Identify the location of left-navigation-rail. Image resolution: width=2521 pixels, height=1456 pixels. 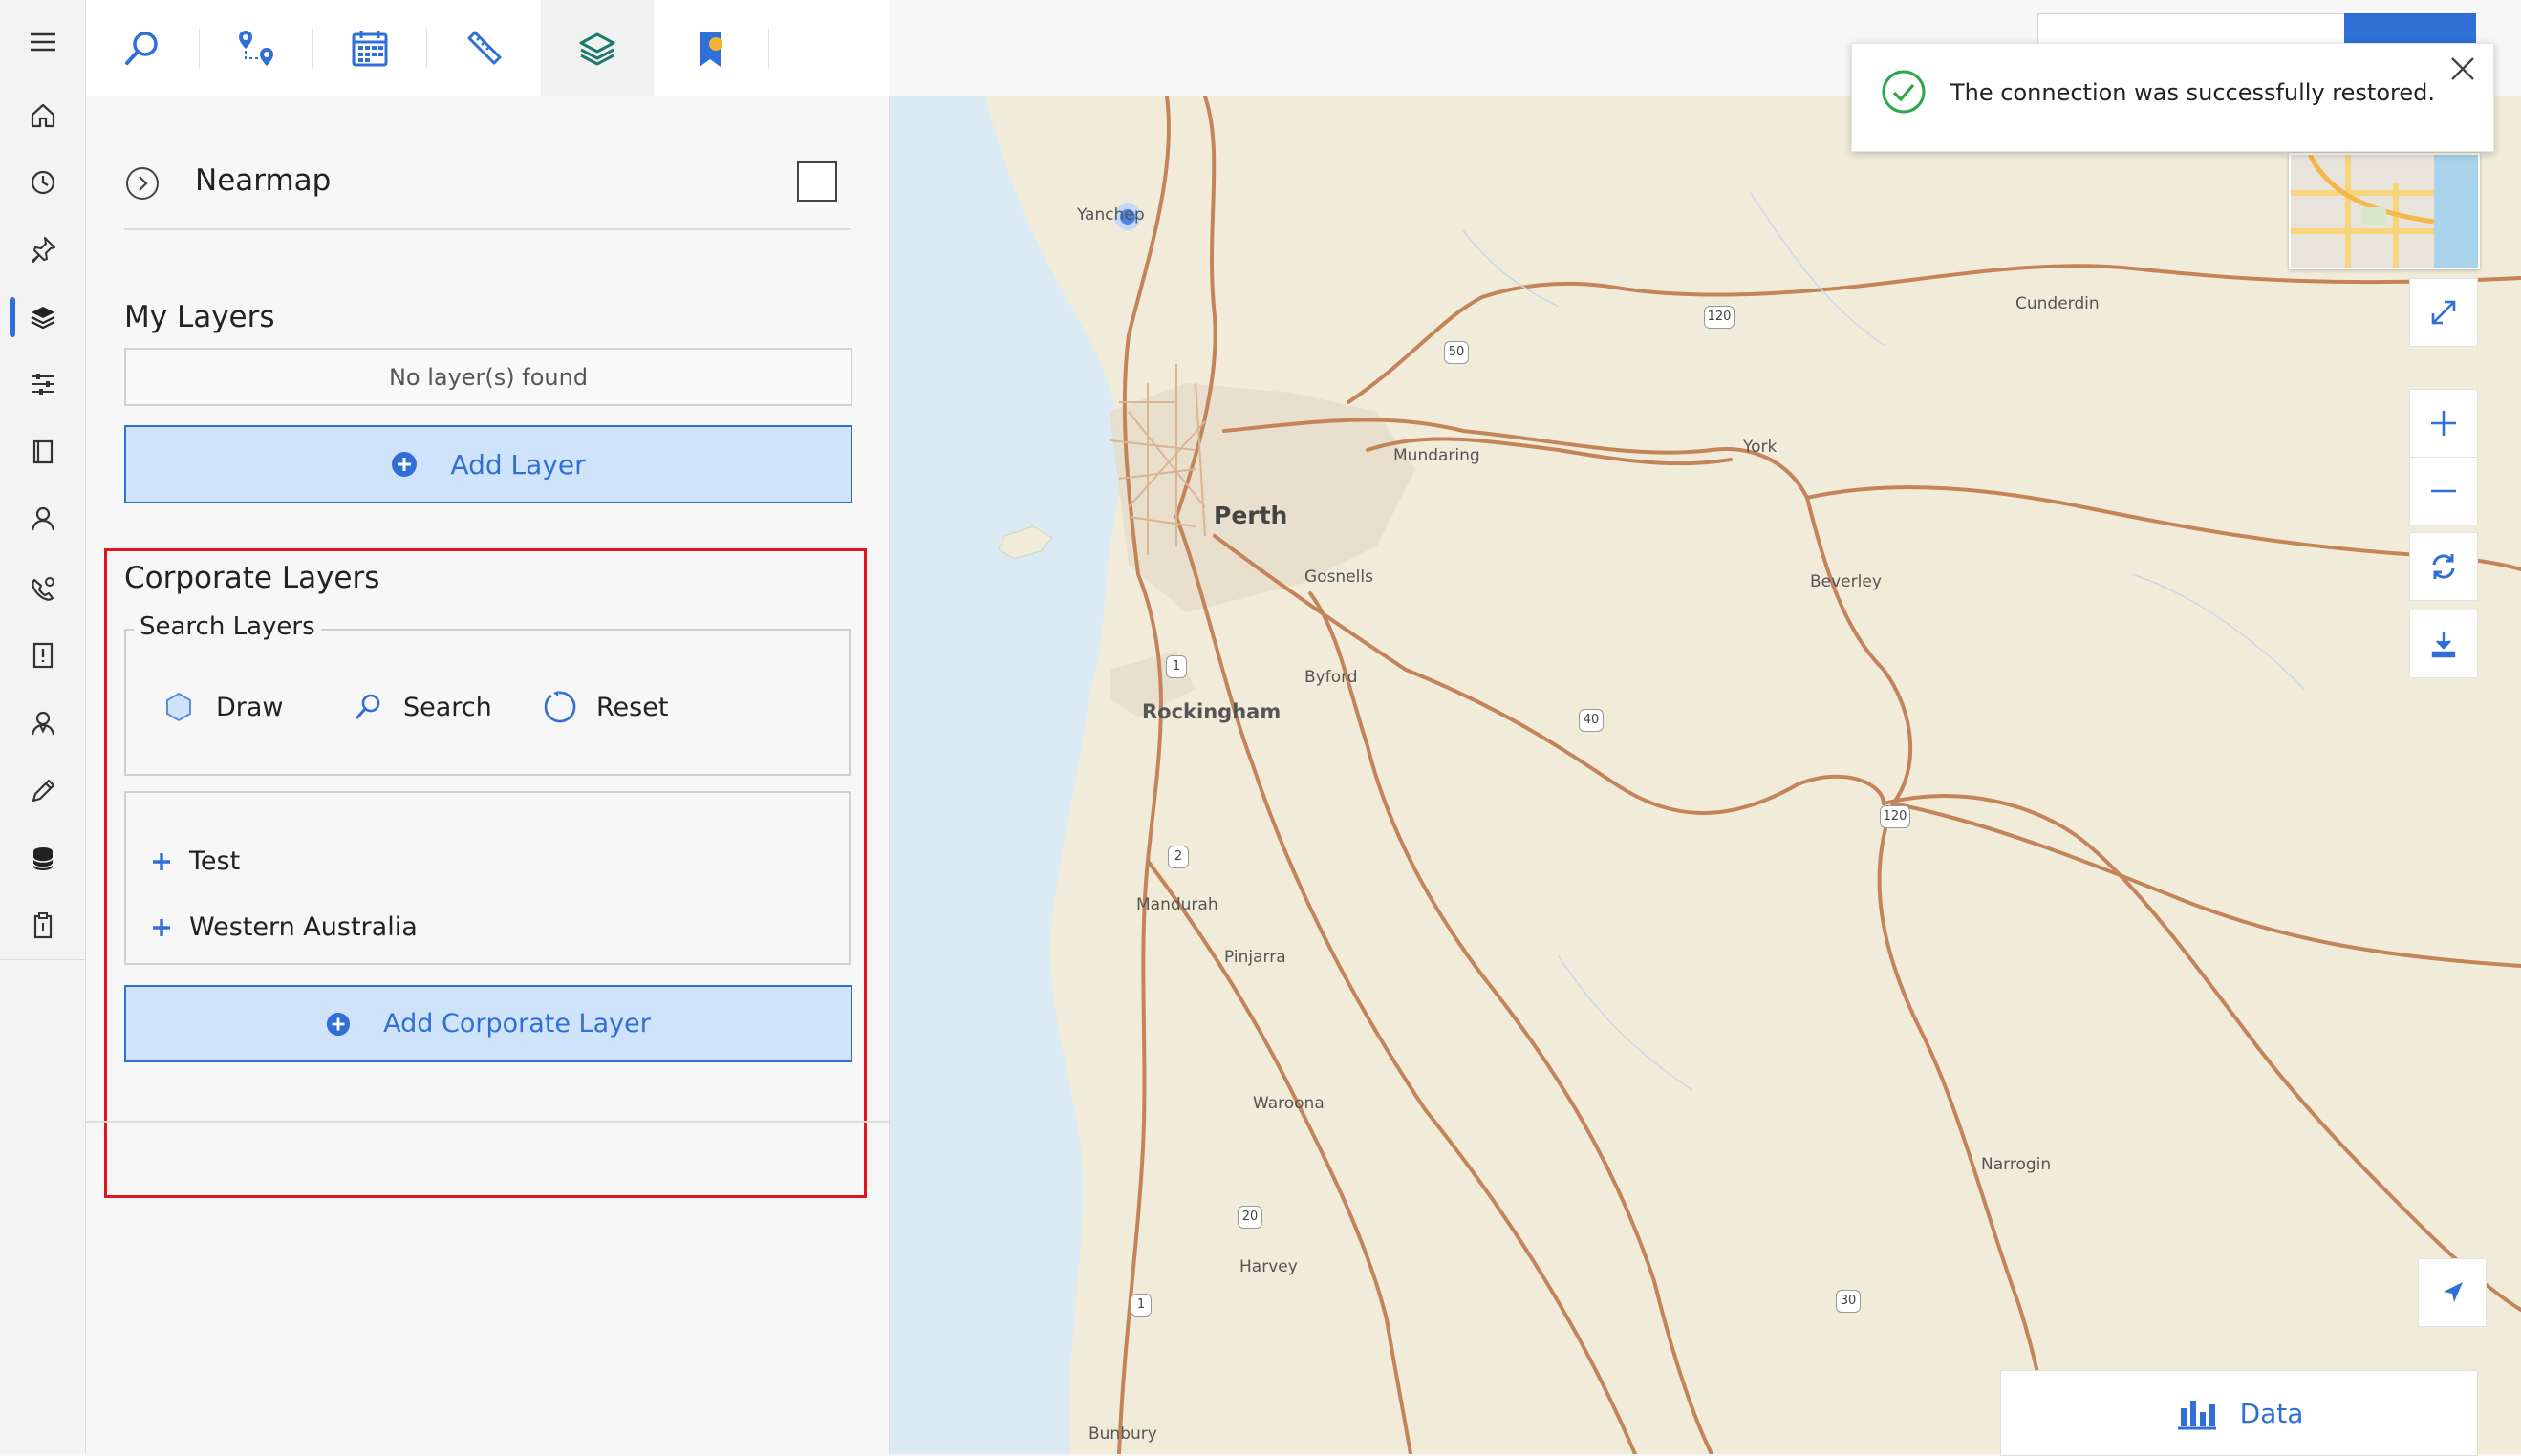
(43, 727).